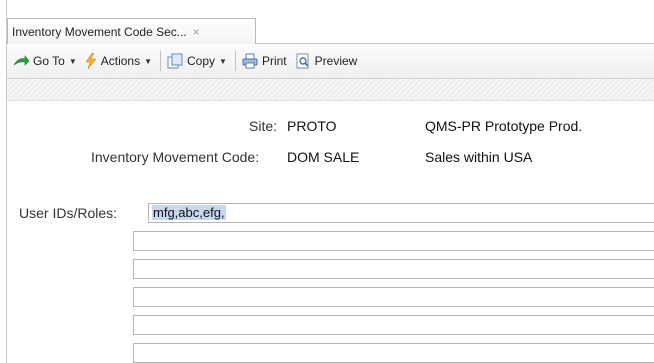  What do you see at coordinates (196, 32) in the screenshot?
I see `close-icon: ×` at bounding box center [196, 32].